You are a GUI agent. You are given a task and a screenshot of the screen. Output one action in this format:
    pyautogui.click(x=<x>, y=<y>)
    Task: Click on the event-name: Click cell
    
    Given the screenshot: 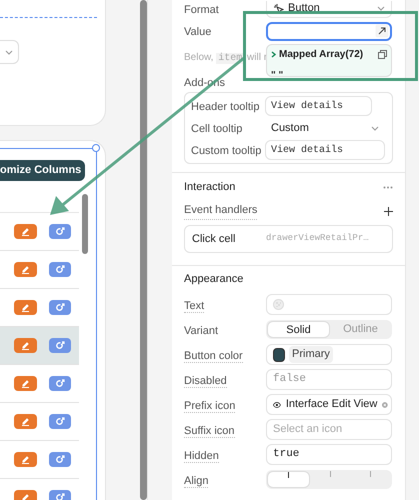 What is the action you would take?
    pyautogui.click(x=214, y=239)
    